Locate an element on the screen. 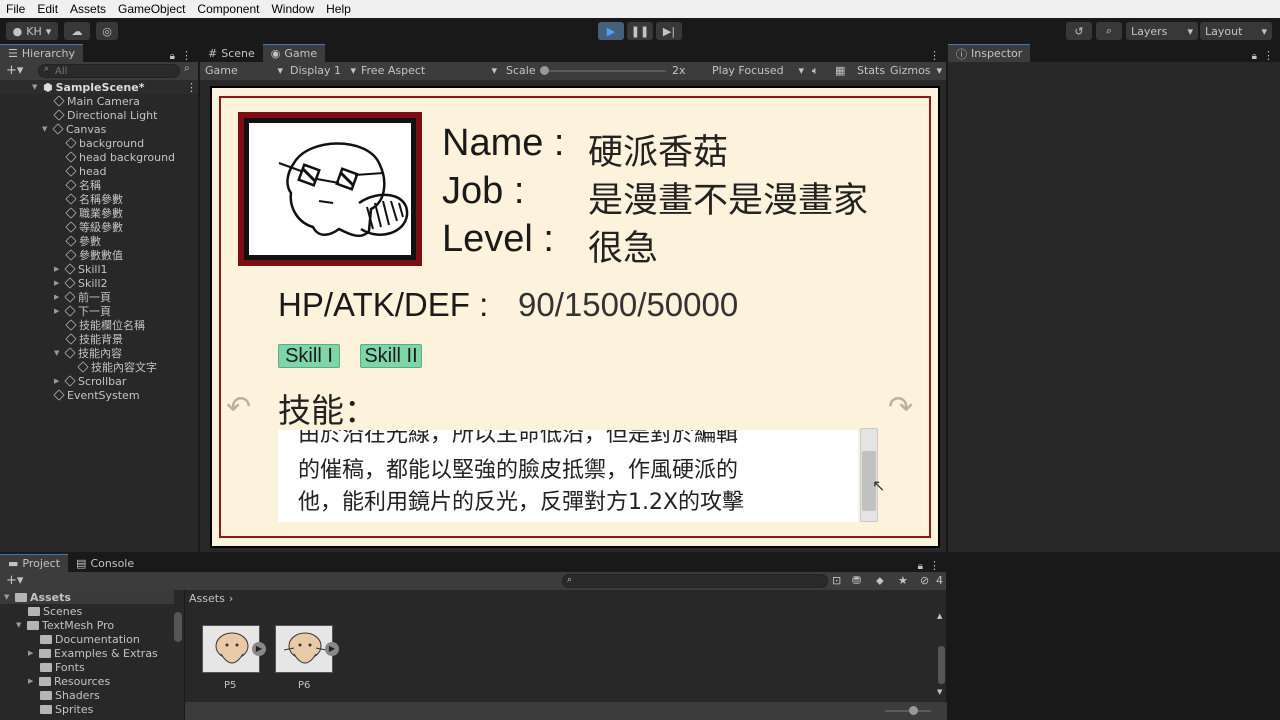 The width and height of the screenshot is (1280, 720). scale-slider-handle is located at coordinates (544, 70).